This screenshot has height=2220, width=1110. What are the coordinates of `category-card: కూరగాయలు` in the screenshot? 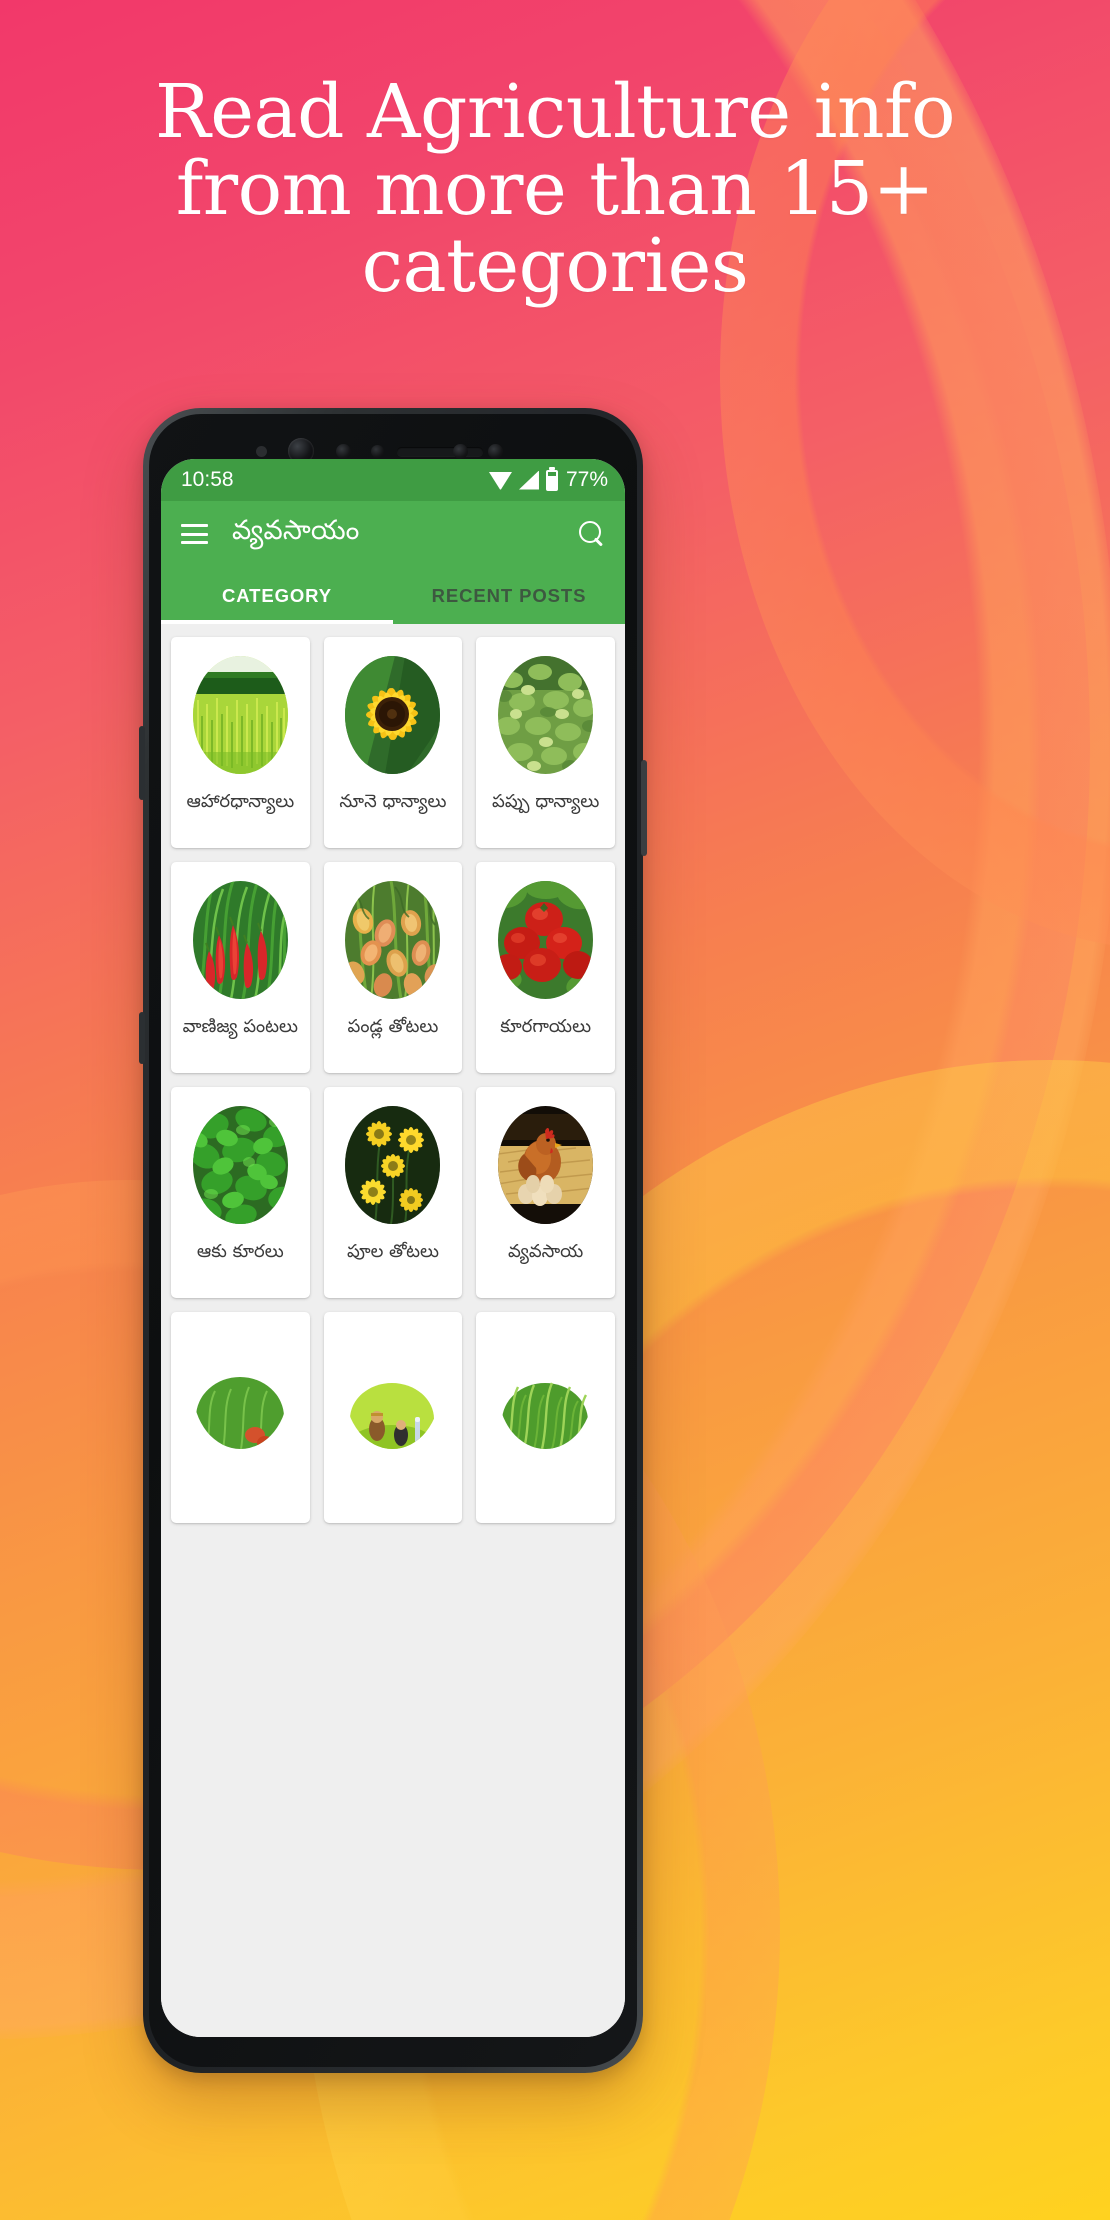 It's located at (545, 967).